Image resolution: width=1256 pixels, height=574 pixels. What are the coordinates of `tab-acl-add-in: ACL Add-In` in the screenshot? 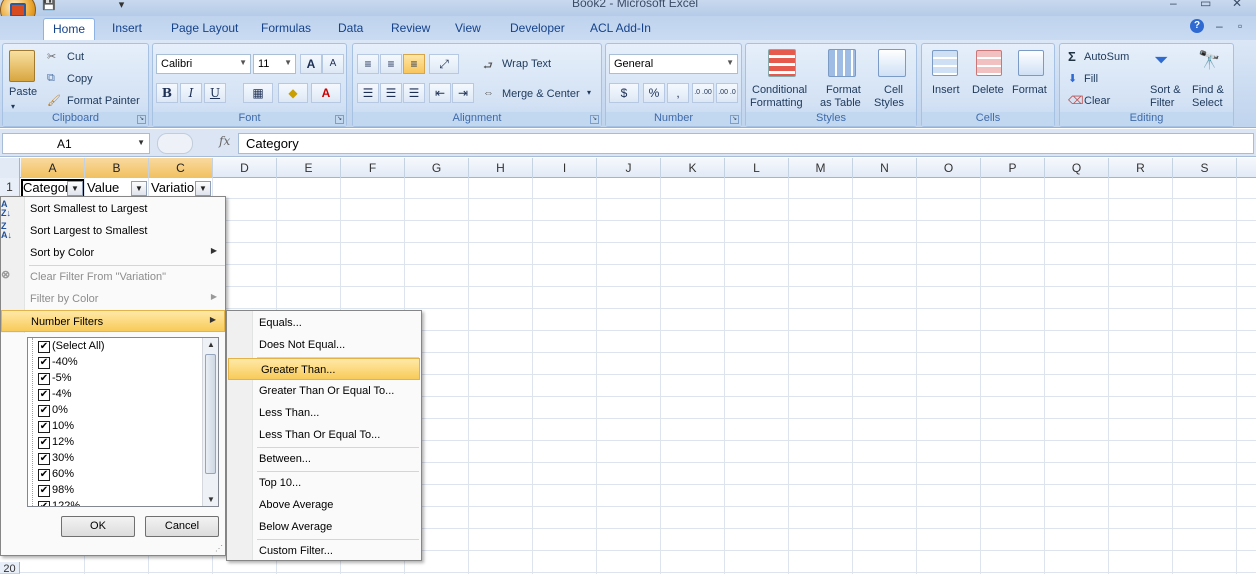 It's located at (620, 28).